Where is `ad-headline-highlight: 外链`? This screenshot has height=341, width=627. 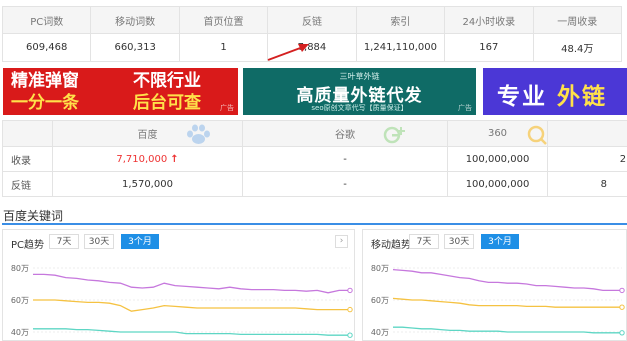 ad-headline-highlight: 外链 is located at coordinates (582, 97).